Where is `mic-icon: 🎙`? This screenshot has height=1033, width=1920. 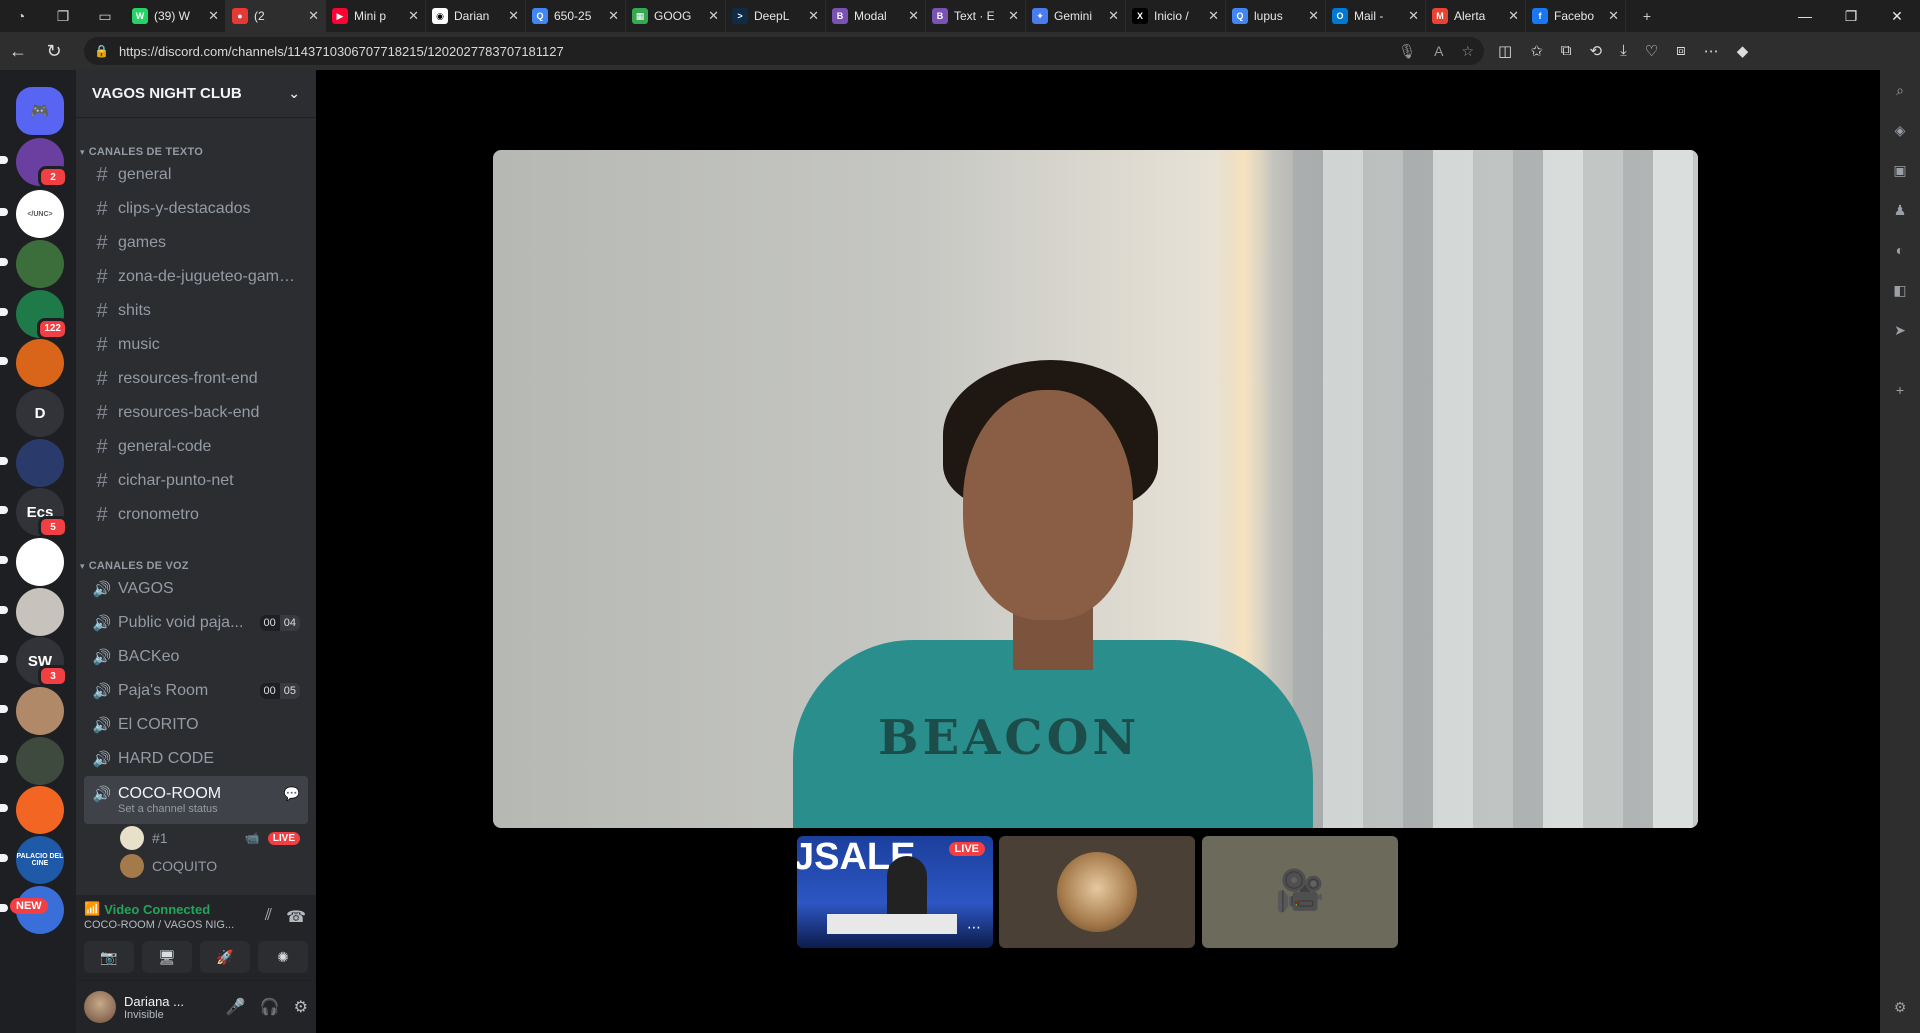 mic-icon: 🎙 is located at coordinates (1407, 51).